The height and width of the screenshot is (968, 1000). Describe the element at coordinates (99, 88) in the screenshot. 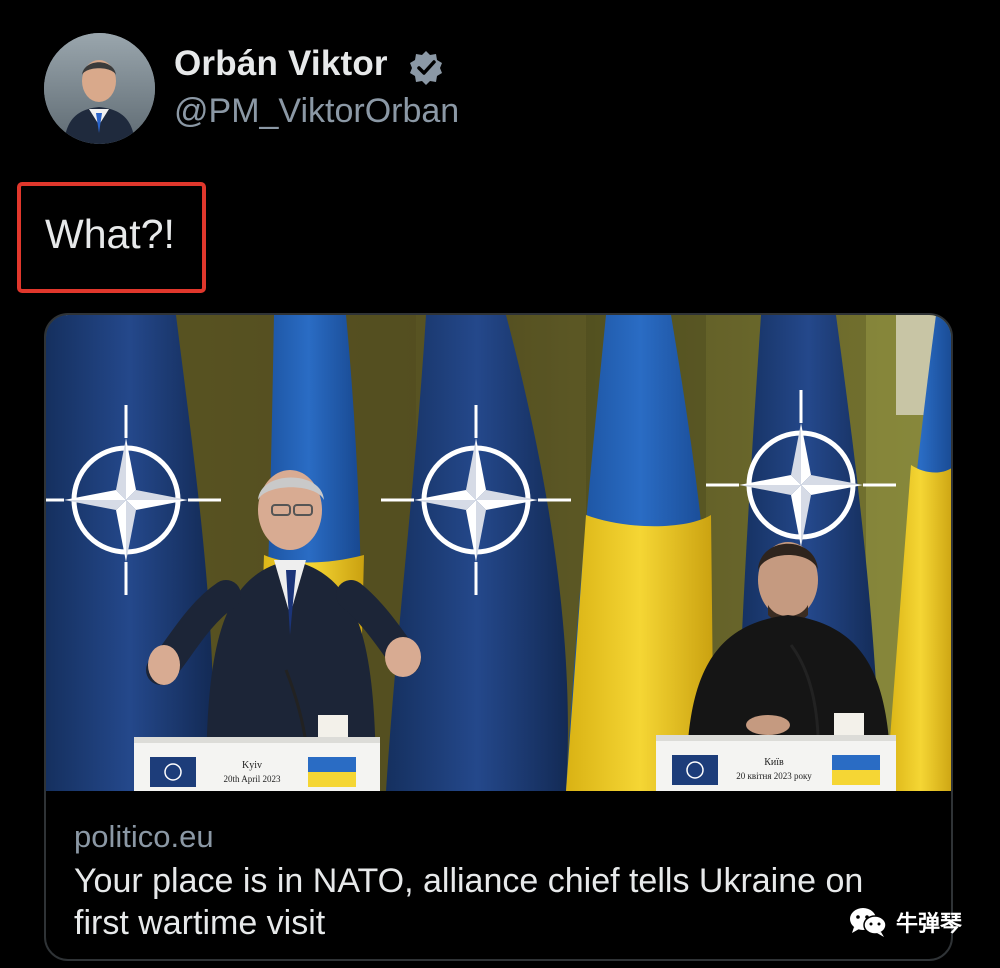

I see `avatar` at that location.